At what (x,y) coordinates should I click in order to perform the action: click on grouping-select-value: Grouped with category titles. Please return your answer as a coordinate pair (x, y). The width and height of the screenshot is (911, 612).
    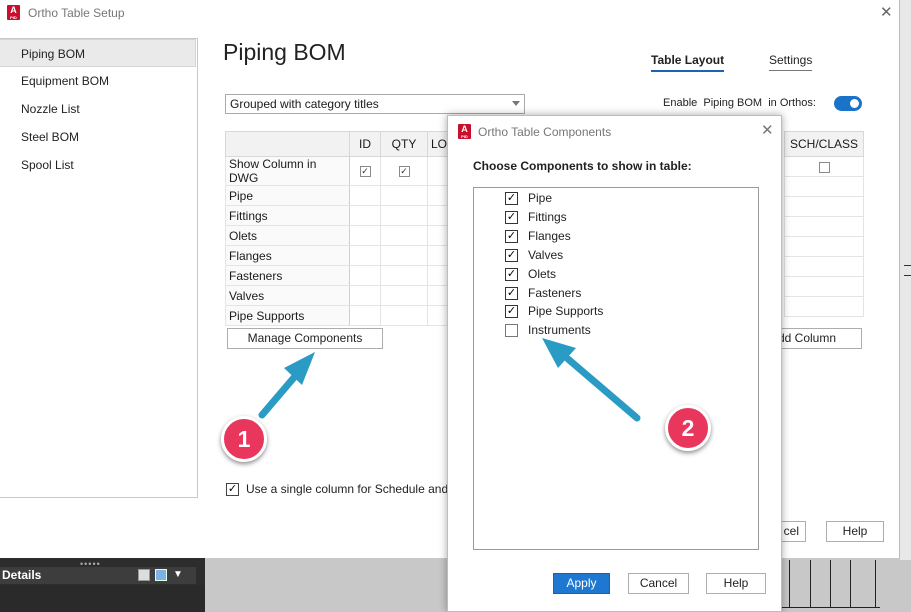
    Looking at the image, I should click on (304, 104).